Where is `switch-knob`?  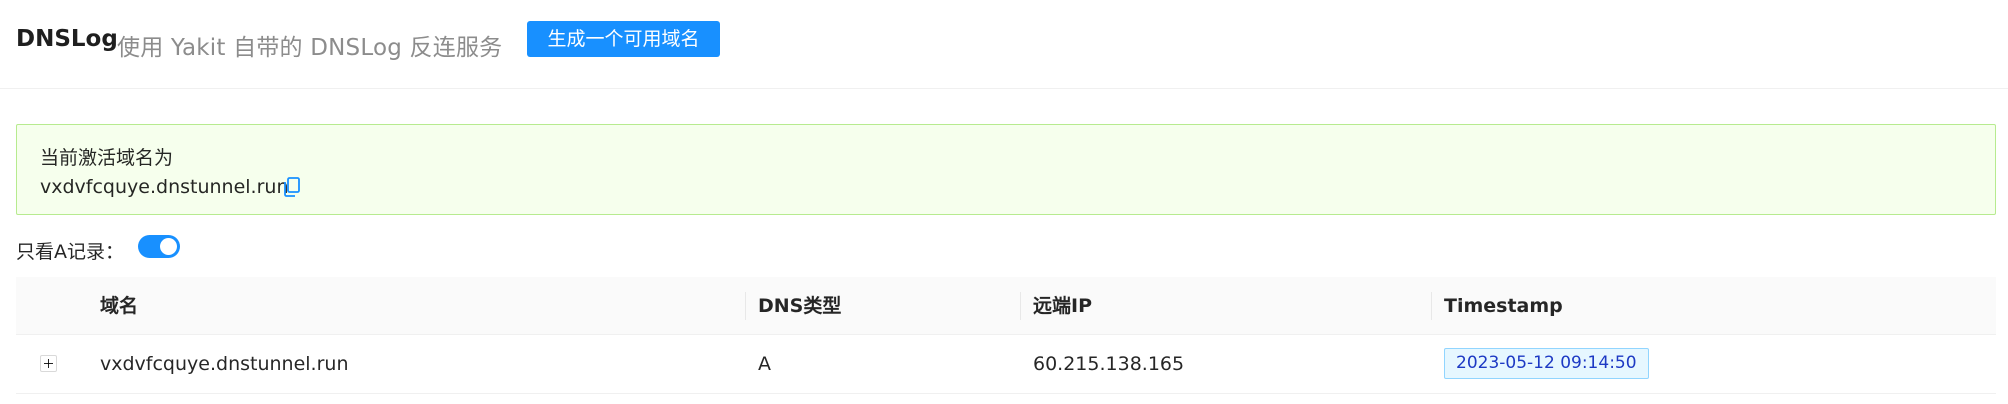 switch-knob is located at coordinates (168, 246).